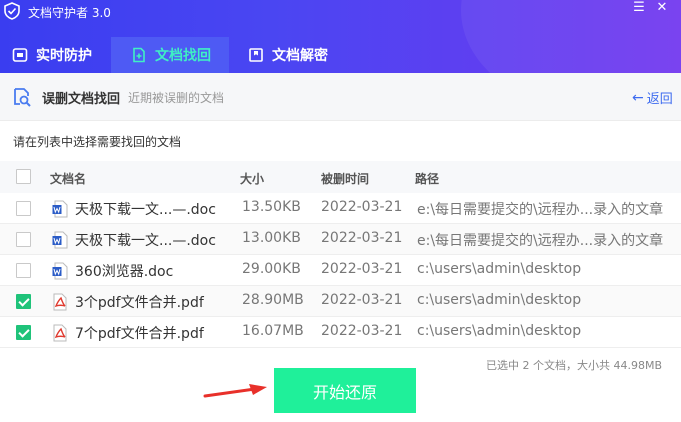  What do you see at coordinates (345, 179) in the screenshot?
I see `column-date: 被删时间` at bounding box center [345, 179].